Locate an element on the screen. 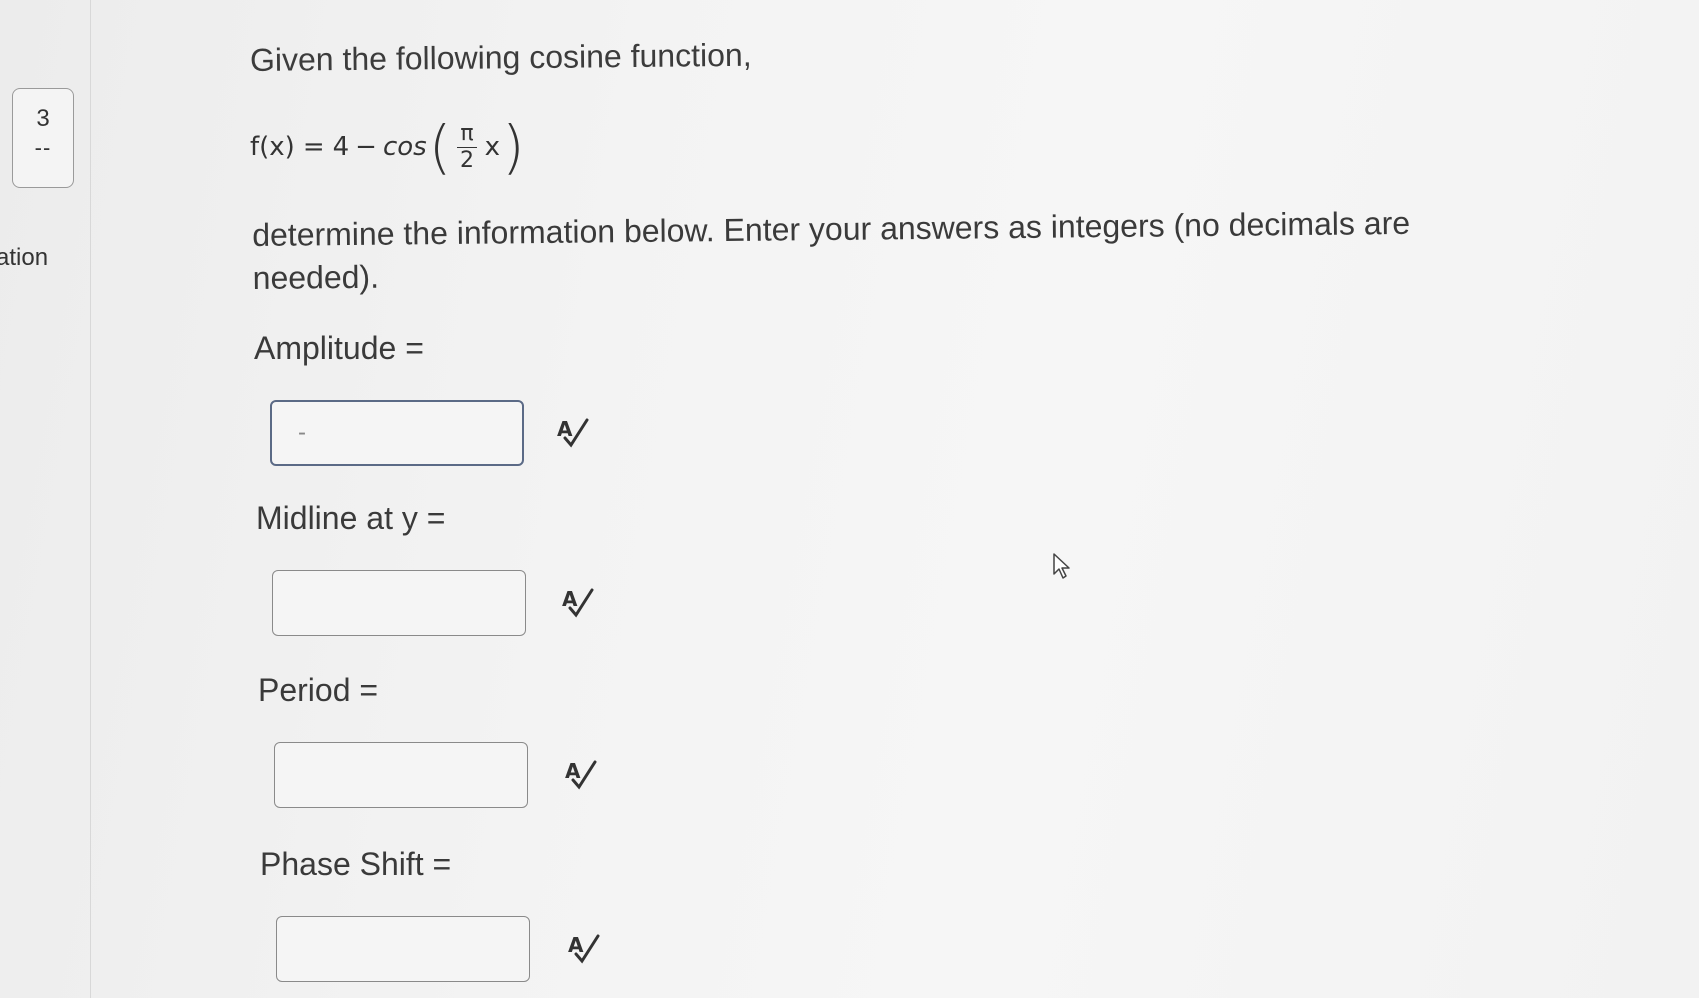 This screenshot has width=1699, height=998. midline-input is located at coordinates (399, 603).